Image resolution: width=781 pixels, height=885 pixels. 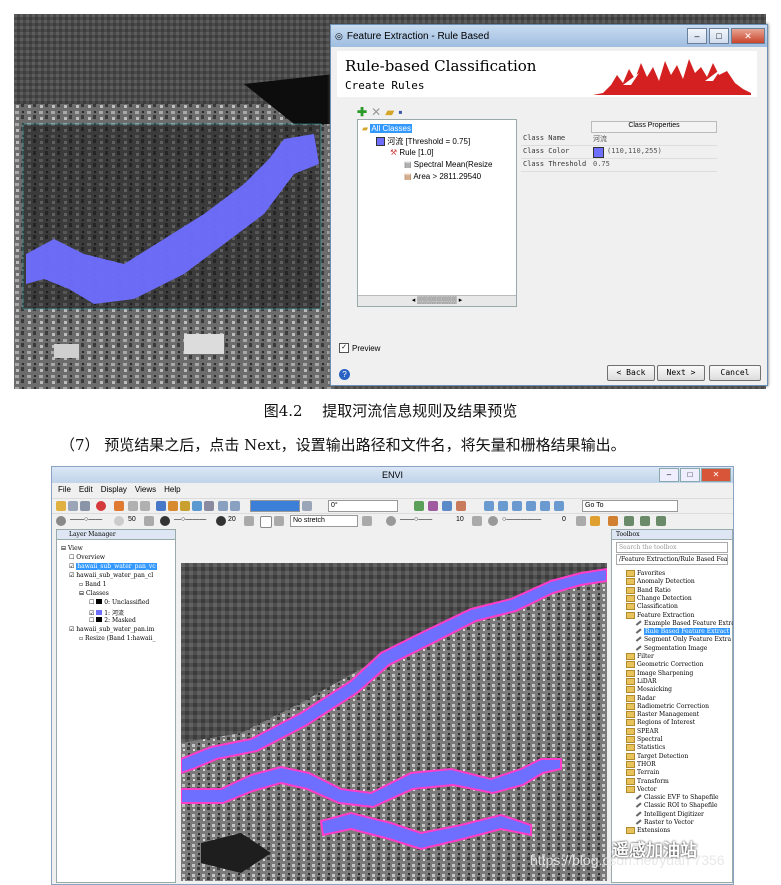 What do you see at coordinates (61, 521) in the screenshot?
I see `brightness-icon` at bounding box center [61, 521].